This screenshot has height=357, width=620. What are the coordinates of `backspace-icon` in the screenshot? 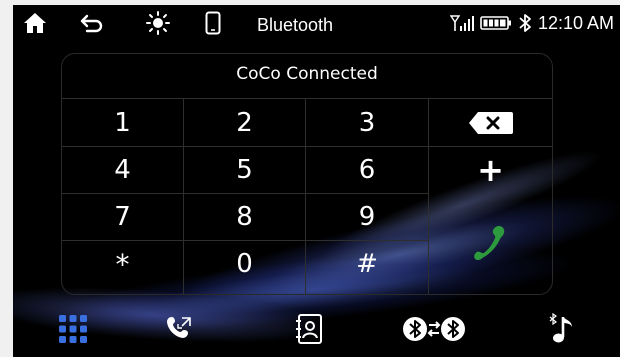 It's located at (490, 122).